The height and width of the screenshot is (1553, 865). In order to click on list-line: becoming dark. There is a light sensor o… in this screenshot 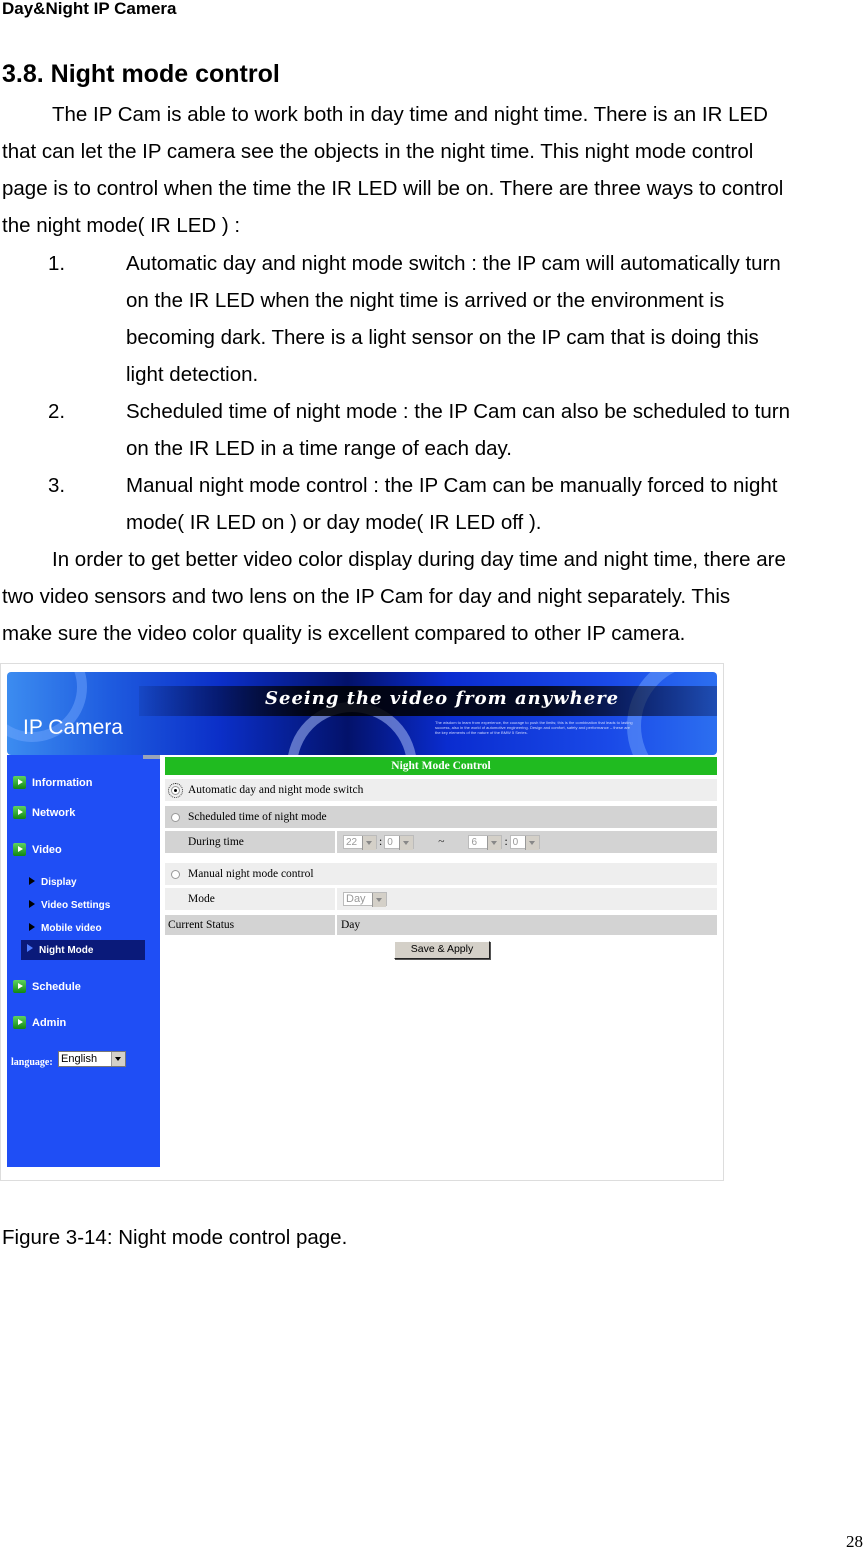, I will do `click(442, 337)`.